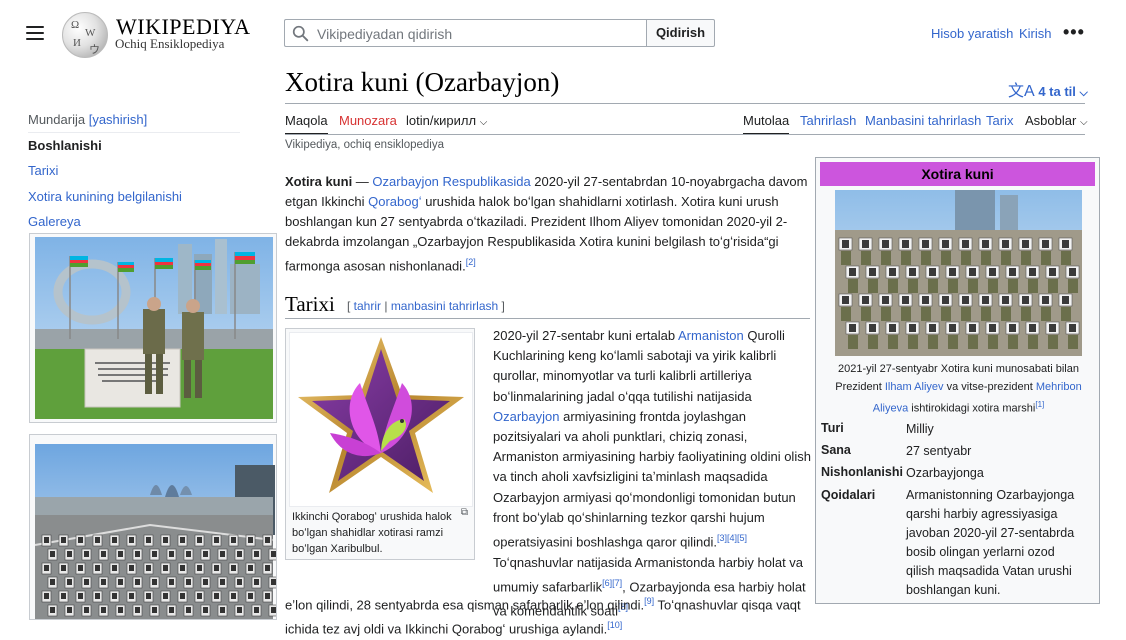  I want to click on tools-dropdown: Asboblar ⌵, so click(1056, 120).